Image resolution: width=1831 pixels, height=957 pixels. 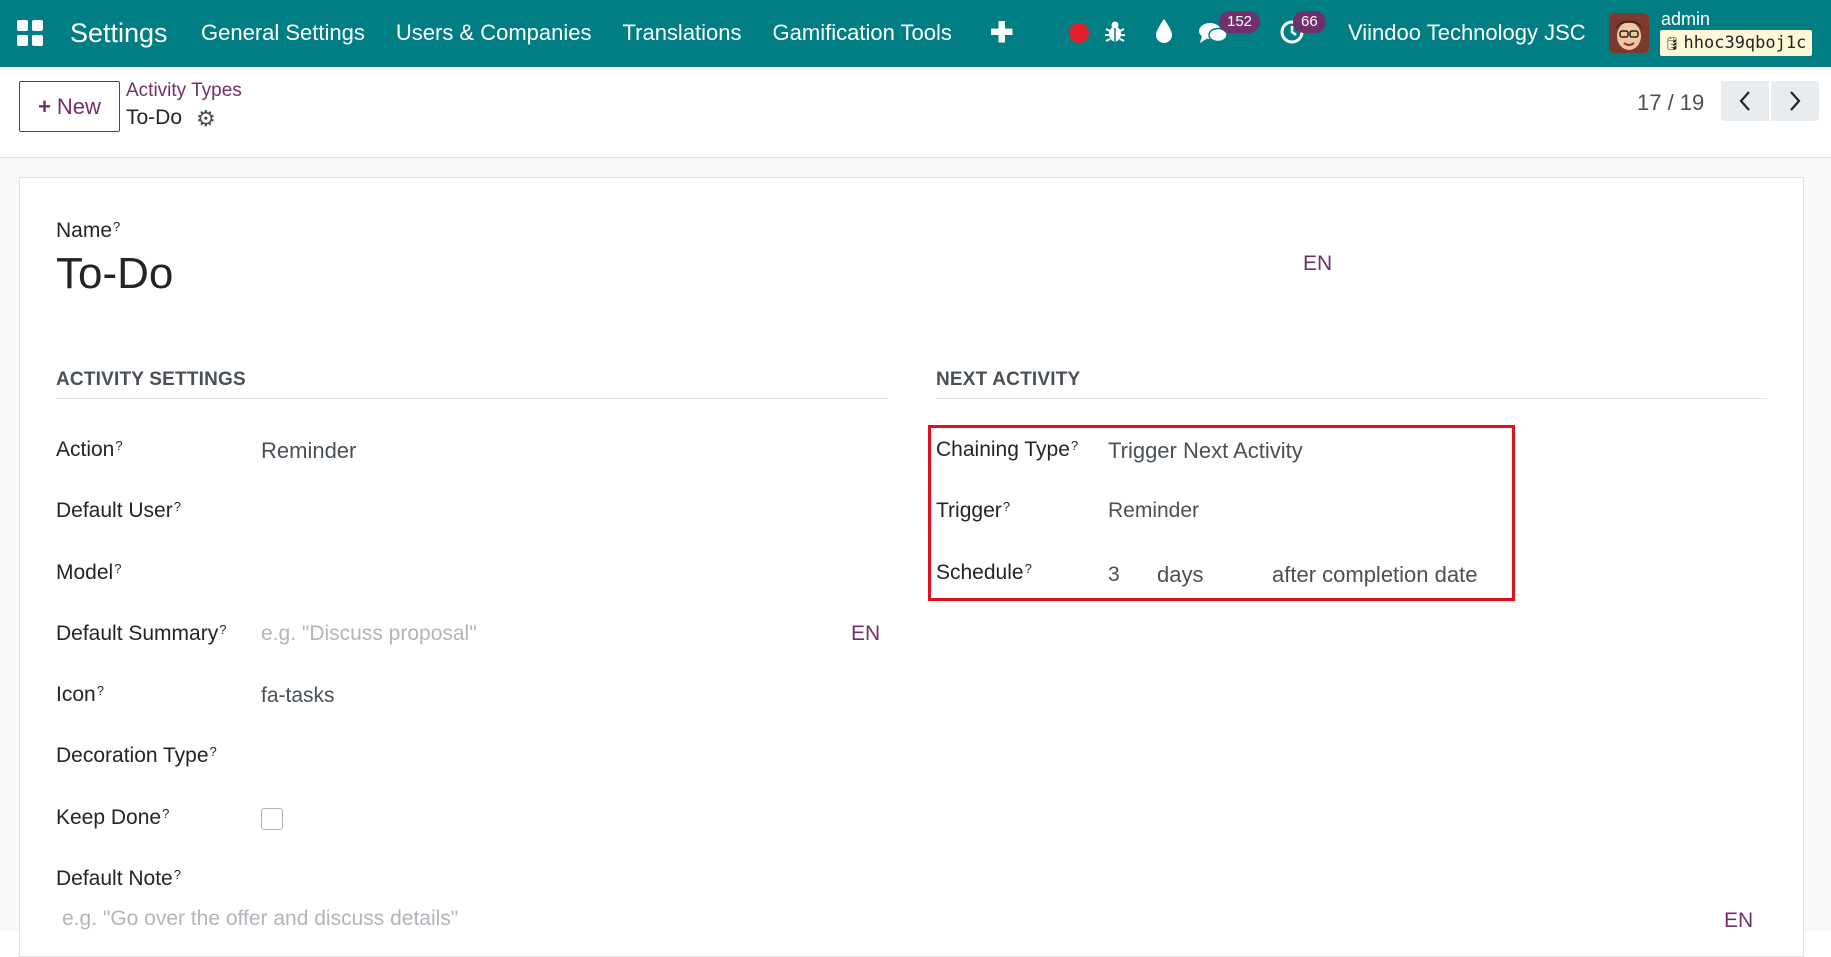 What do you see at coordinates (119, 33) in the screenshot?
I see `app-title: Settings` at bounding box center [119, 33].